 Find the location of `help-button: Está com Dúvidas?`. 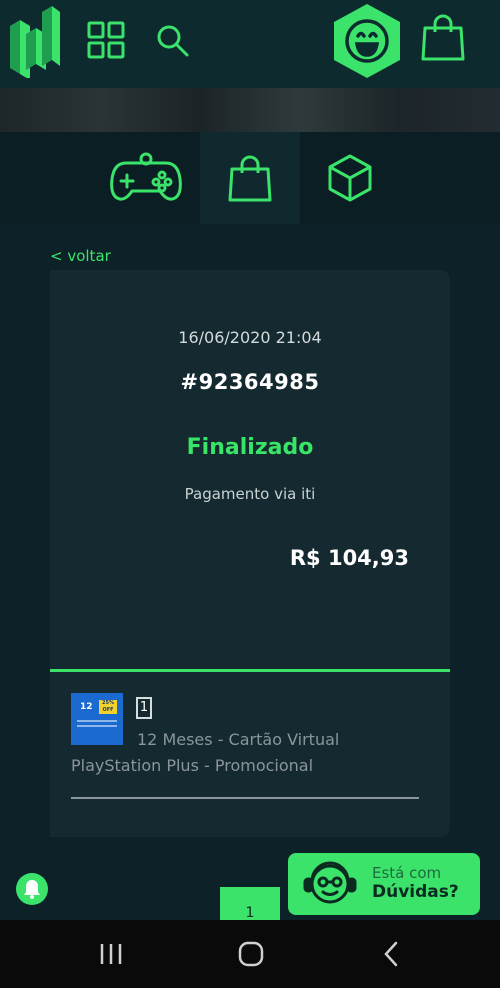

help-button: Está com Dúvidas? is located at coordinates (384, 884).